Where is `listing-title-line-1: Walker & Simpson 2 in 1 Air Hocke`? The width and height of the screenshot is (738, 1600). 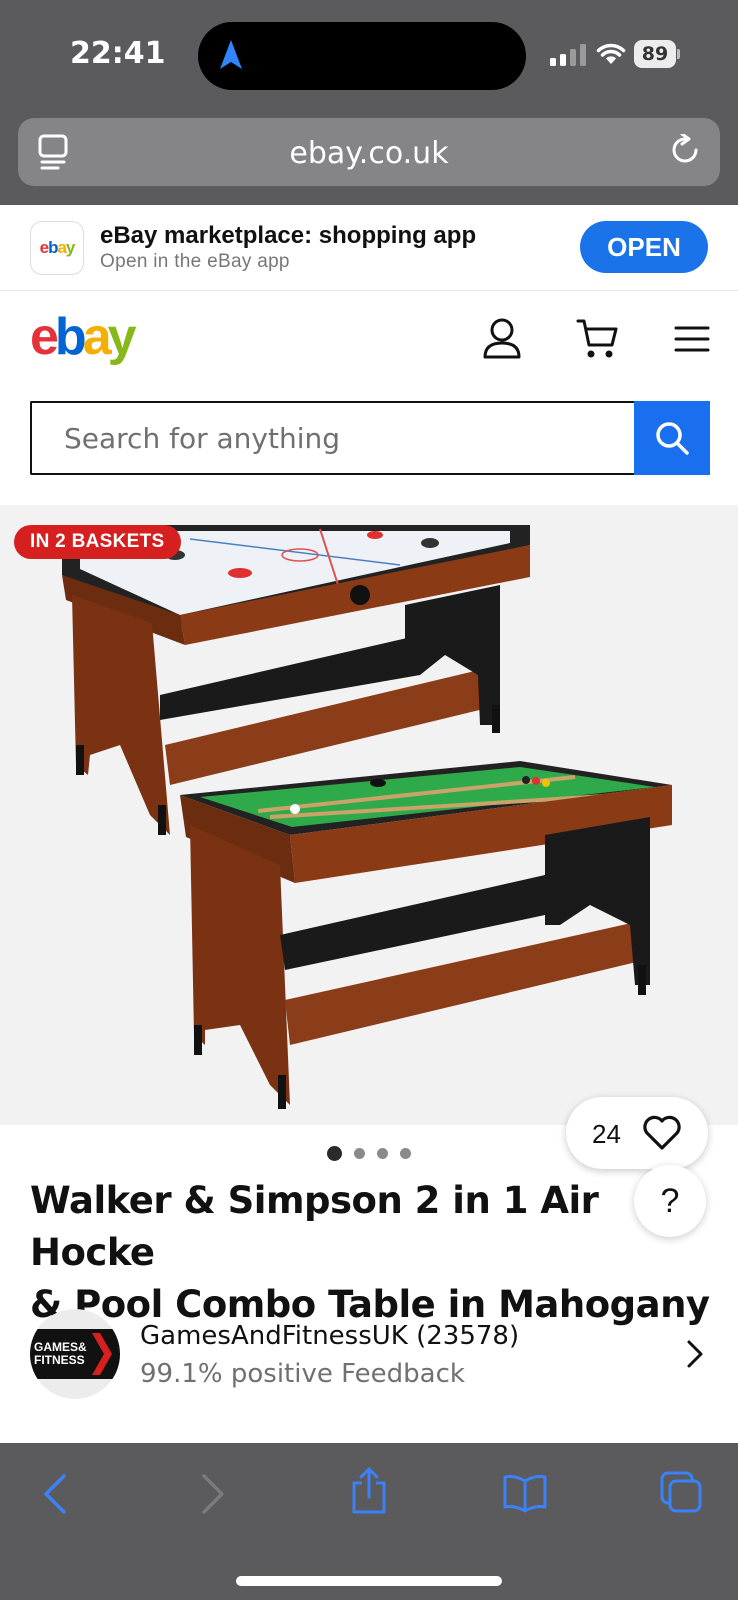
listing-title-line-1: Walker & Simpson 2 in 1 Air Hocke is located at coordinates (314, 1226).